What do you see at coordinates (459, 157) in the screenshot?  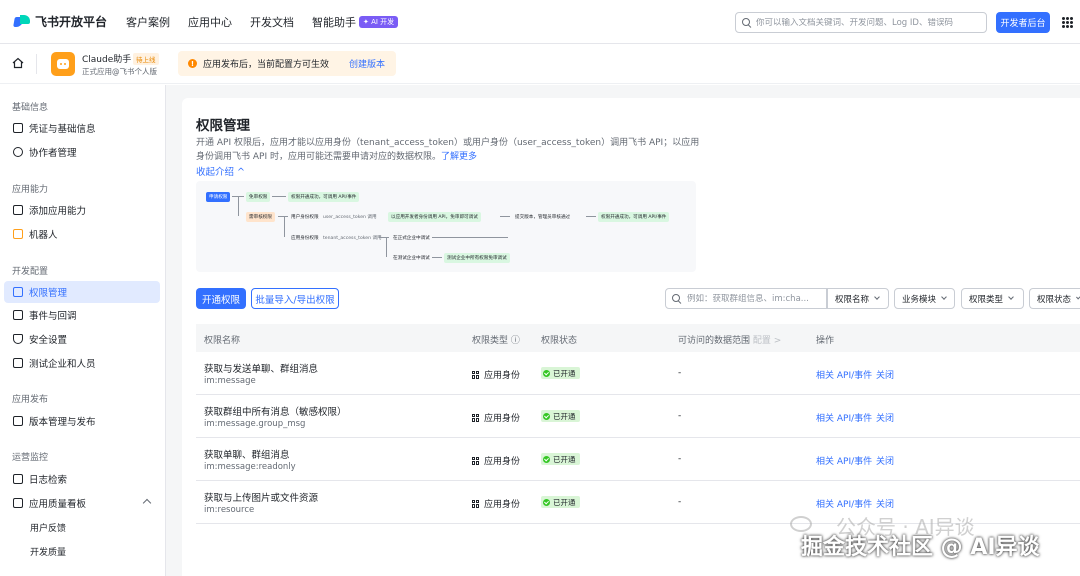 I see `learn-more-link: 了解更多` at bounding box center [459, 157].